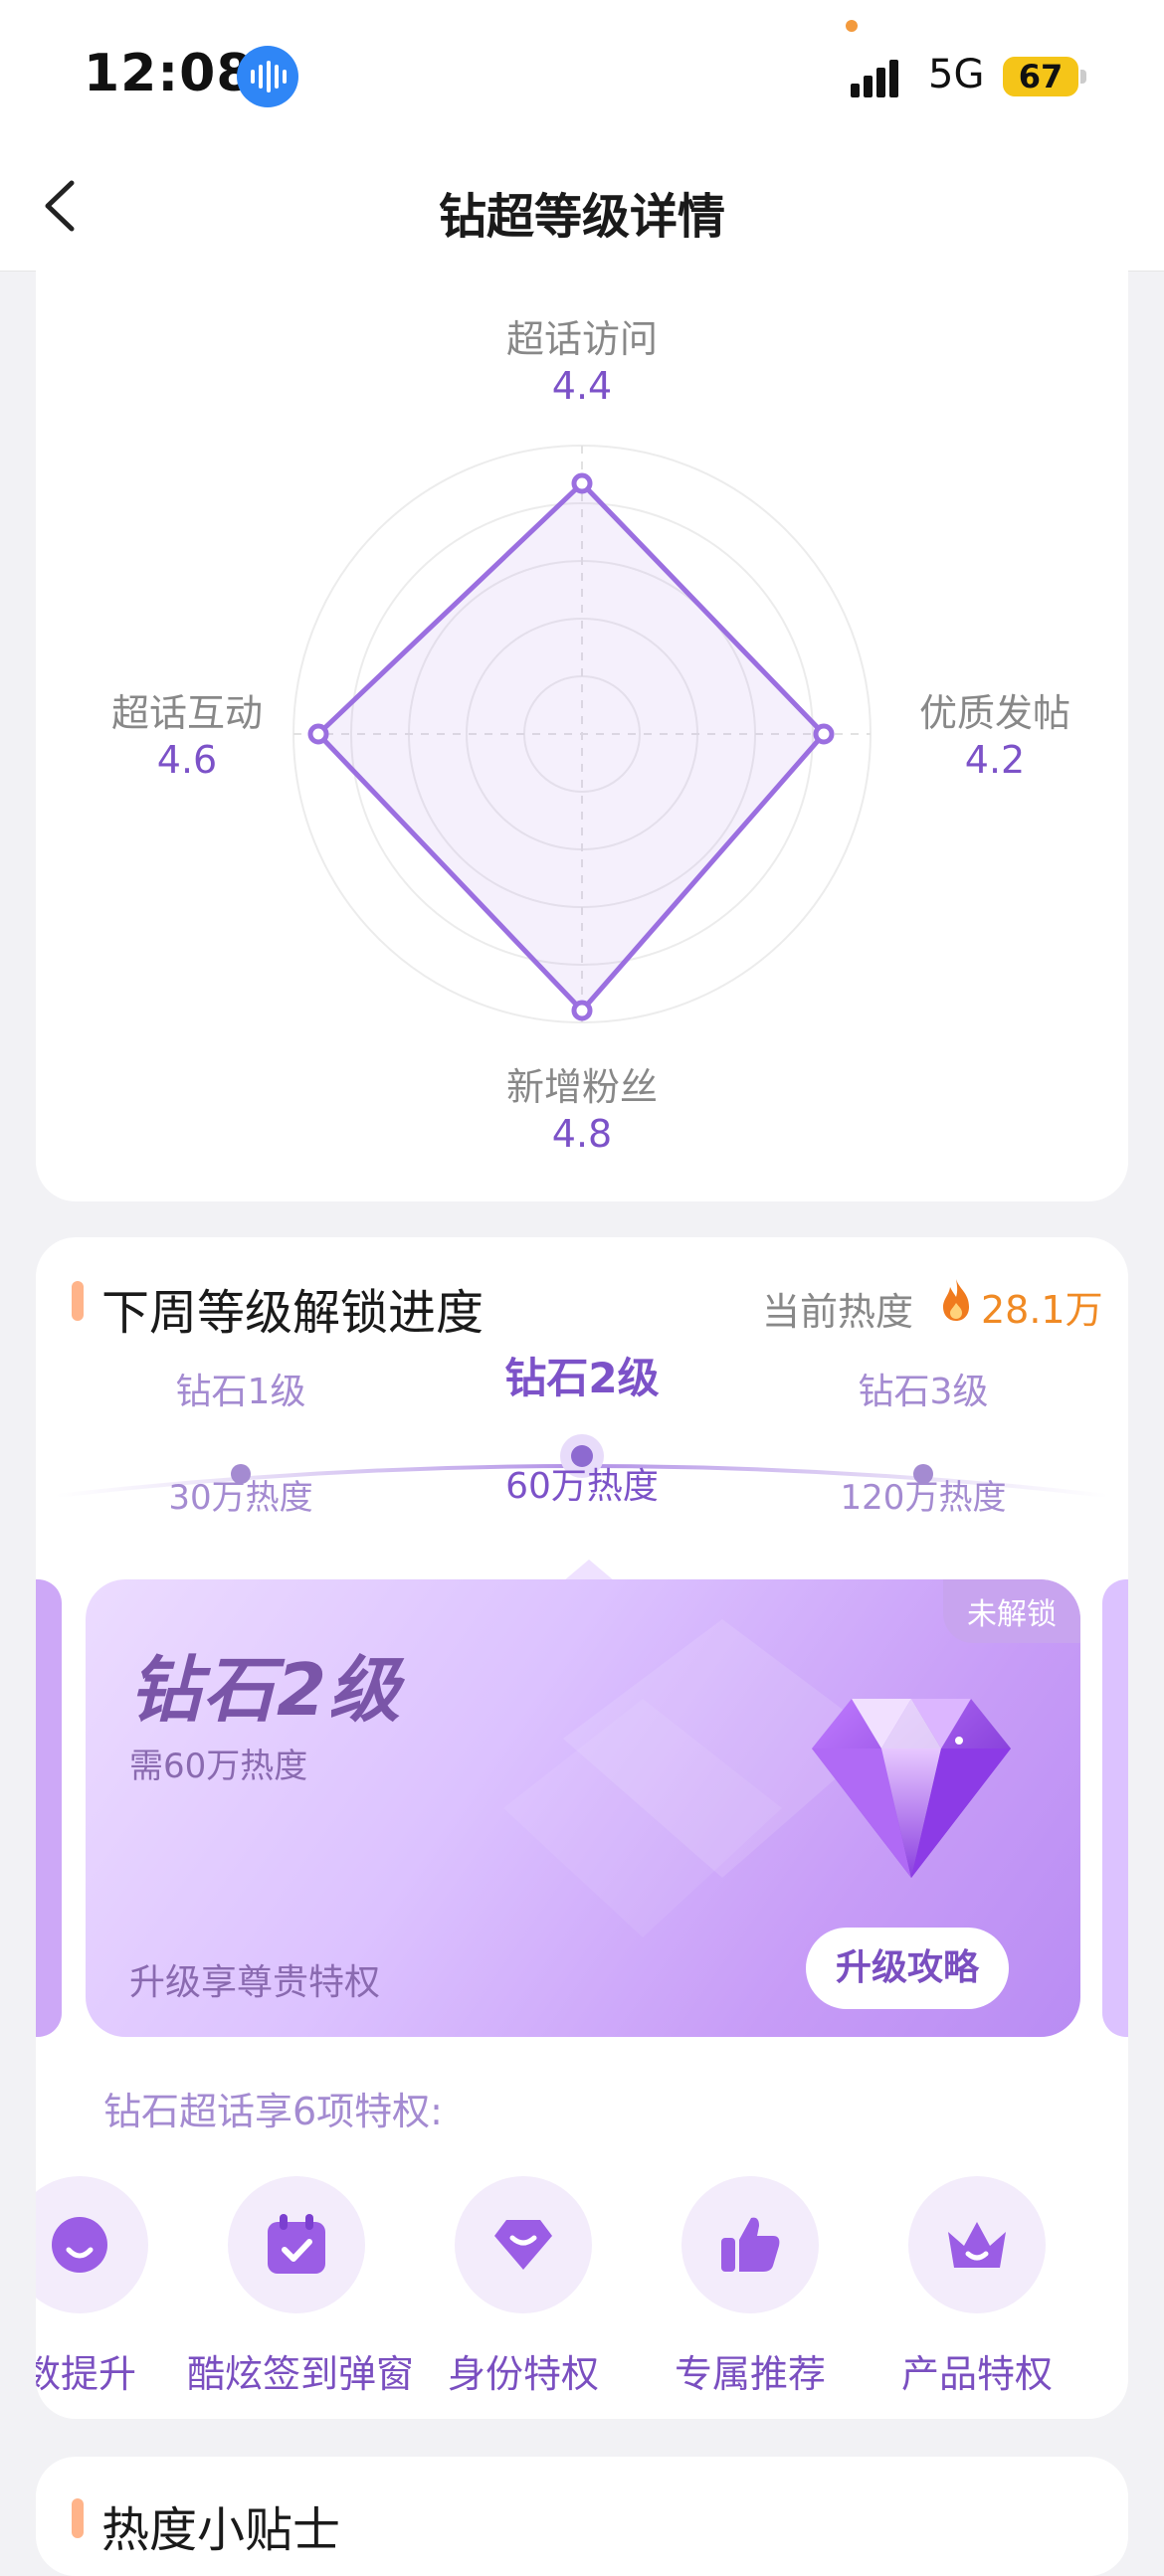 The image size is (1164, 2576). What do you see at coordinates (79, 2245) in the screenshot?
I see `smile-icon` at bounding box center [79, 2245].